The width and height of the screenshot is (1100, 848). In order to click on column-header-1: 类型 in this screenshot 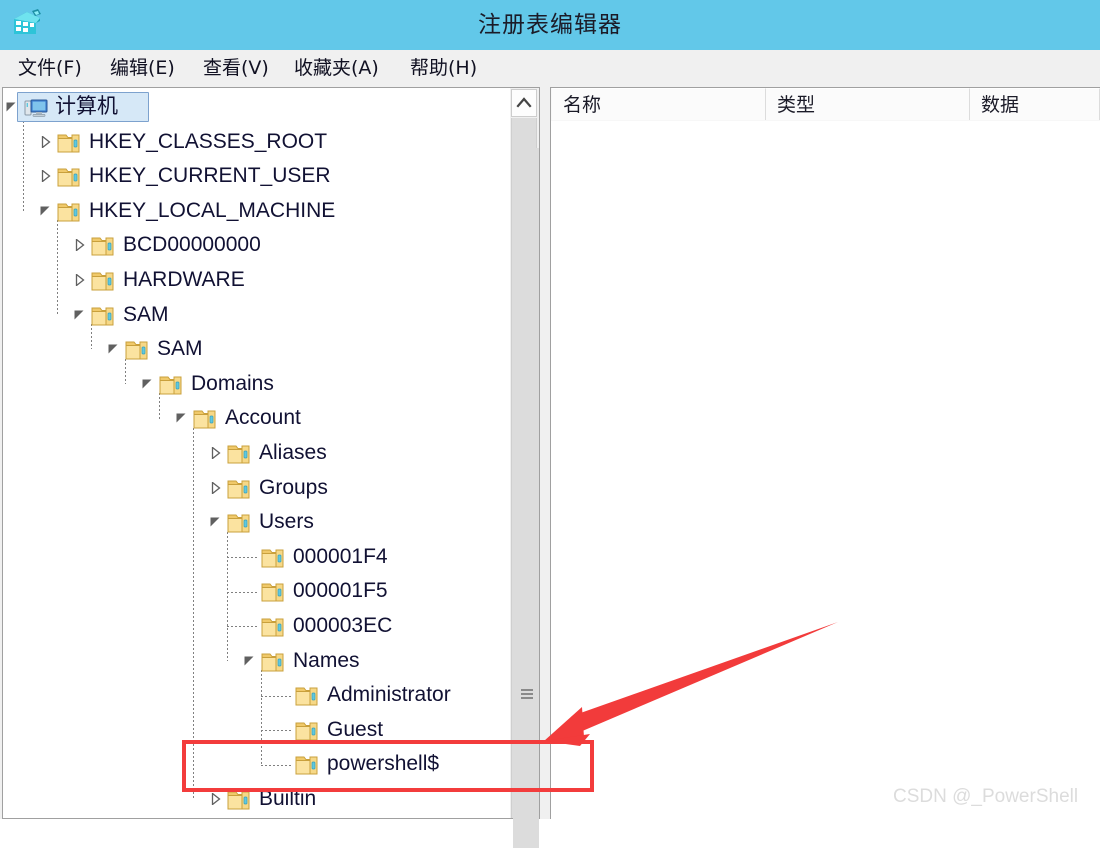, I will do `click(868, 104)`.